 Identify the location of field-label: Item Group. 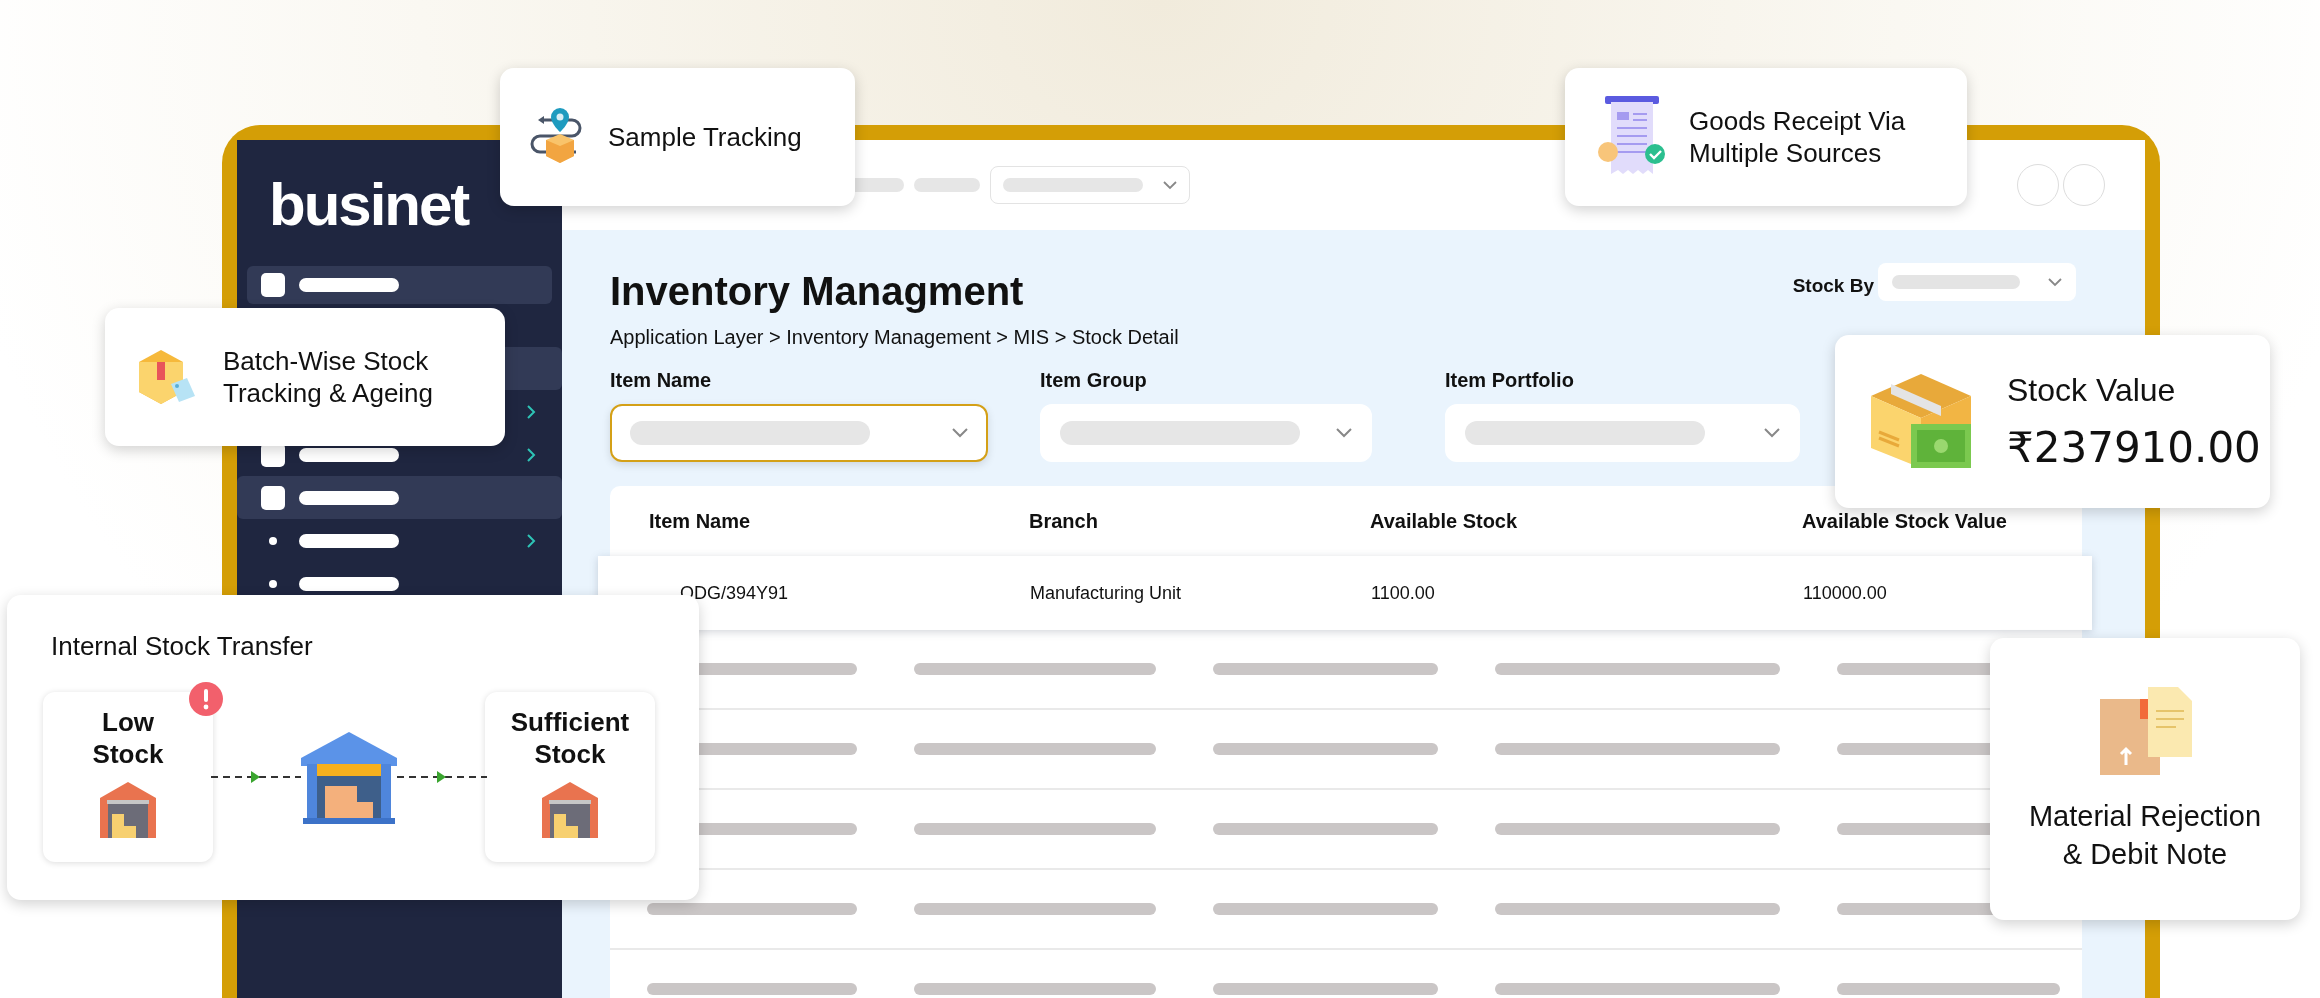
(1094, 380).